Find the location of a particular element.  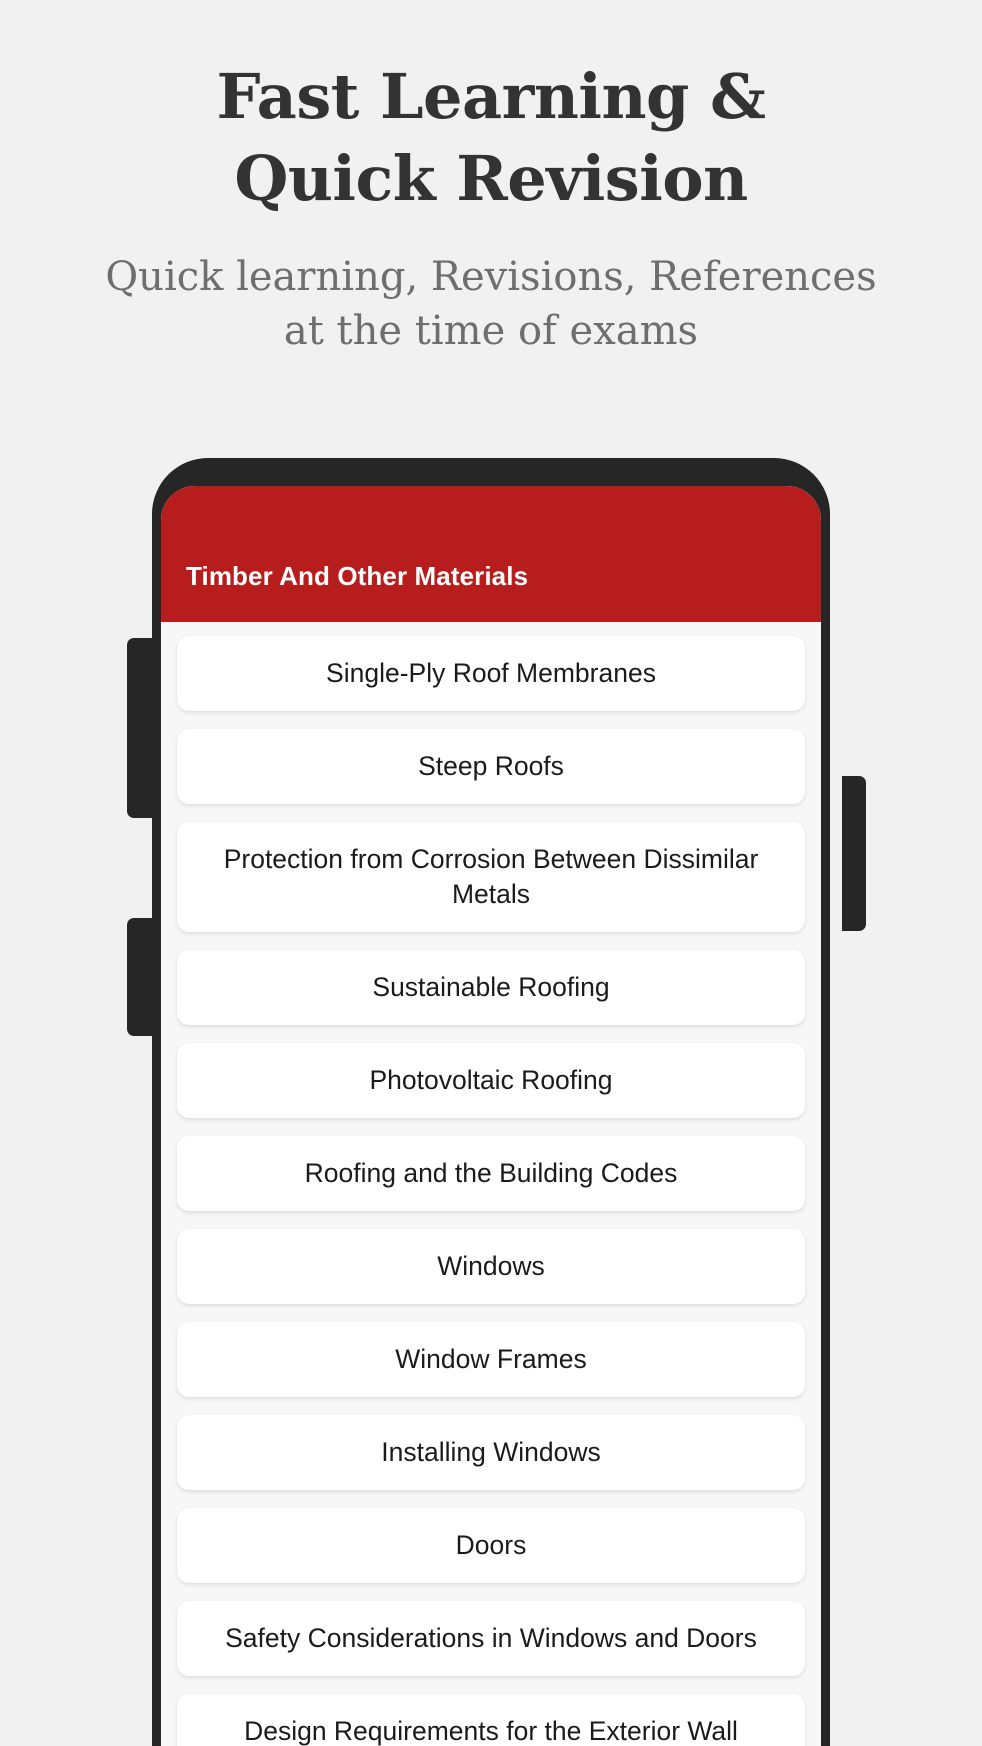

list-item: Single-Ply Roof Membranes is located at coordinates (491, 673).